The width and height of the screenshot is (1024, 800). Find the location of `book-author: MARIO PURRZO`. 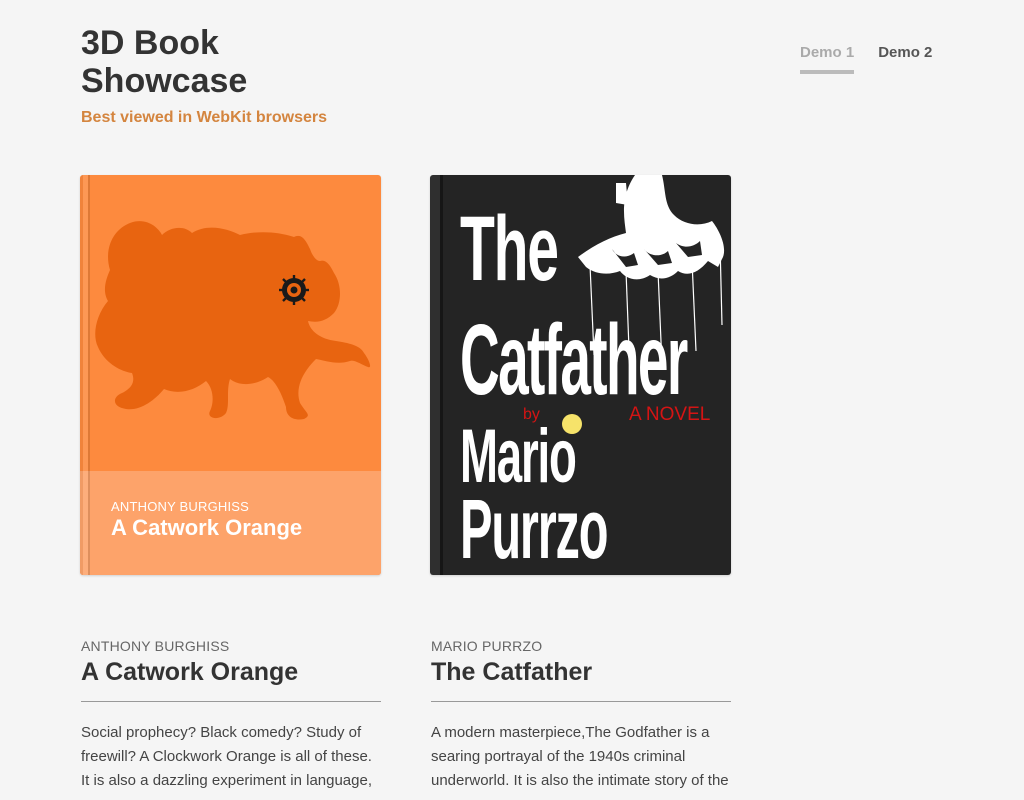

book-author: MARIO PURRZO is located at coordinates (487, 646).